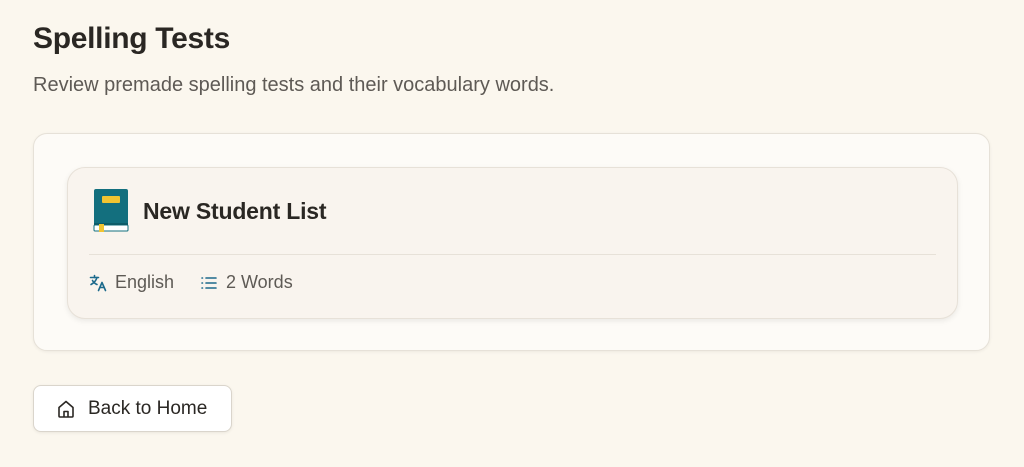 The height and width of the screenshot is (467, 1024). What do you see at coordinates (98, 282) in the screenshot?
I see `translate-icon` at bounding box center [98, 282].